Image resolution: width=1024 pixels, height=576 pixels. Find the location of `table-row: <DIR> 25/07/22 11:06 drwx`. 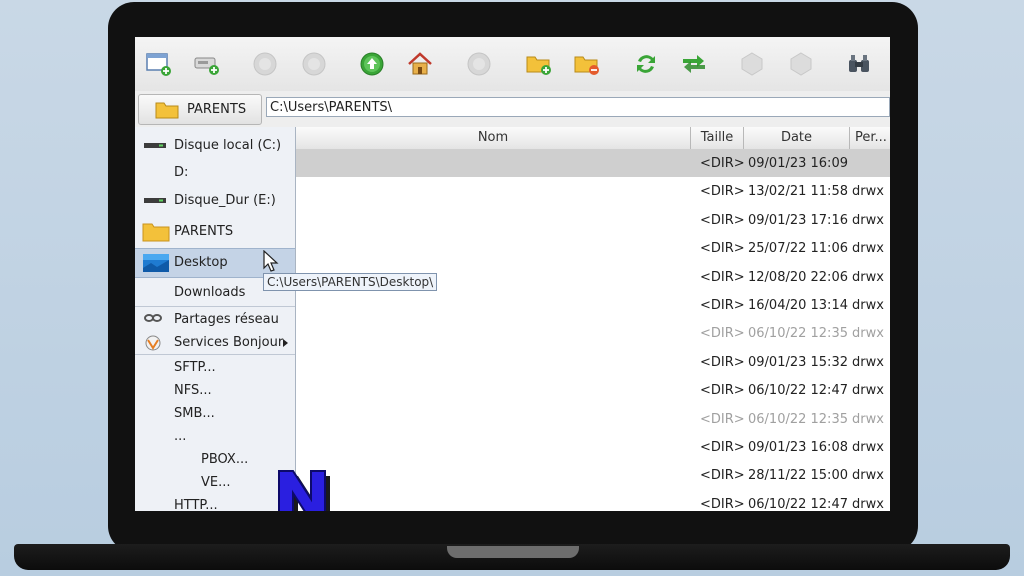

table-row: <DIR> 25/07/22 11:06 drwx is located at coordinates (593, 248).